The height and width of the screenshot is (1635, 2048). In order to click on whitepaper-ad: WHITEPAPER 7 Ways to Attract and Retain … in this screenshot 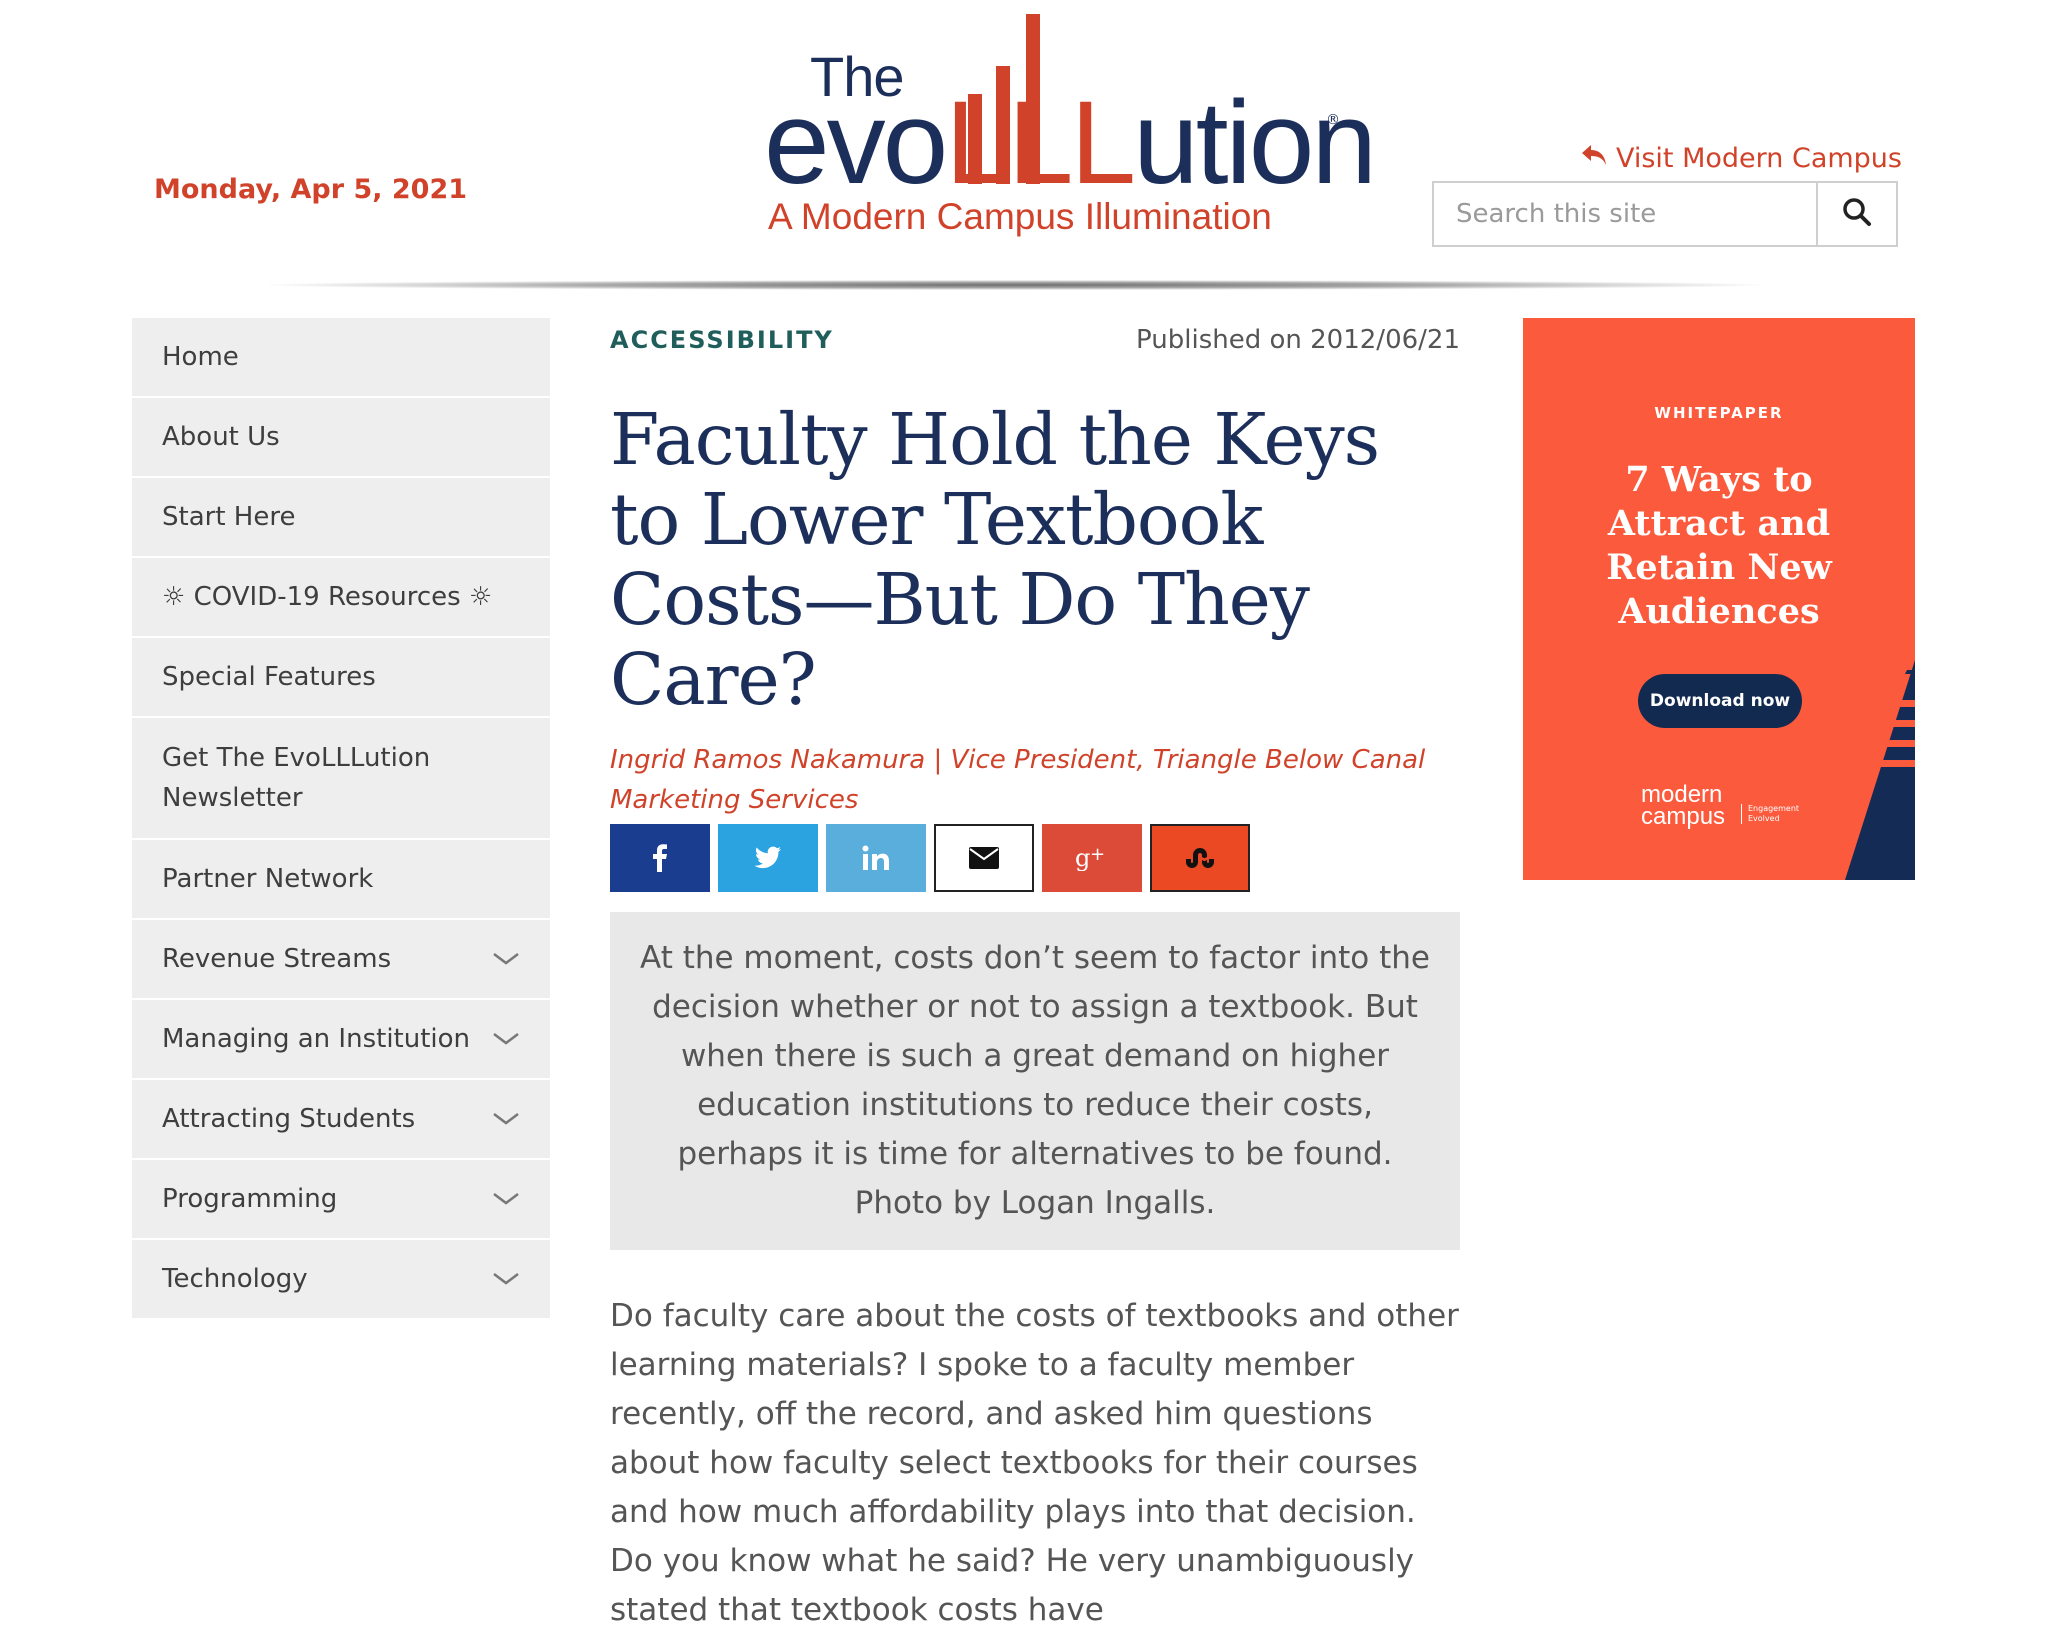, I will do `click(1719, 599)`.